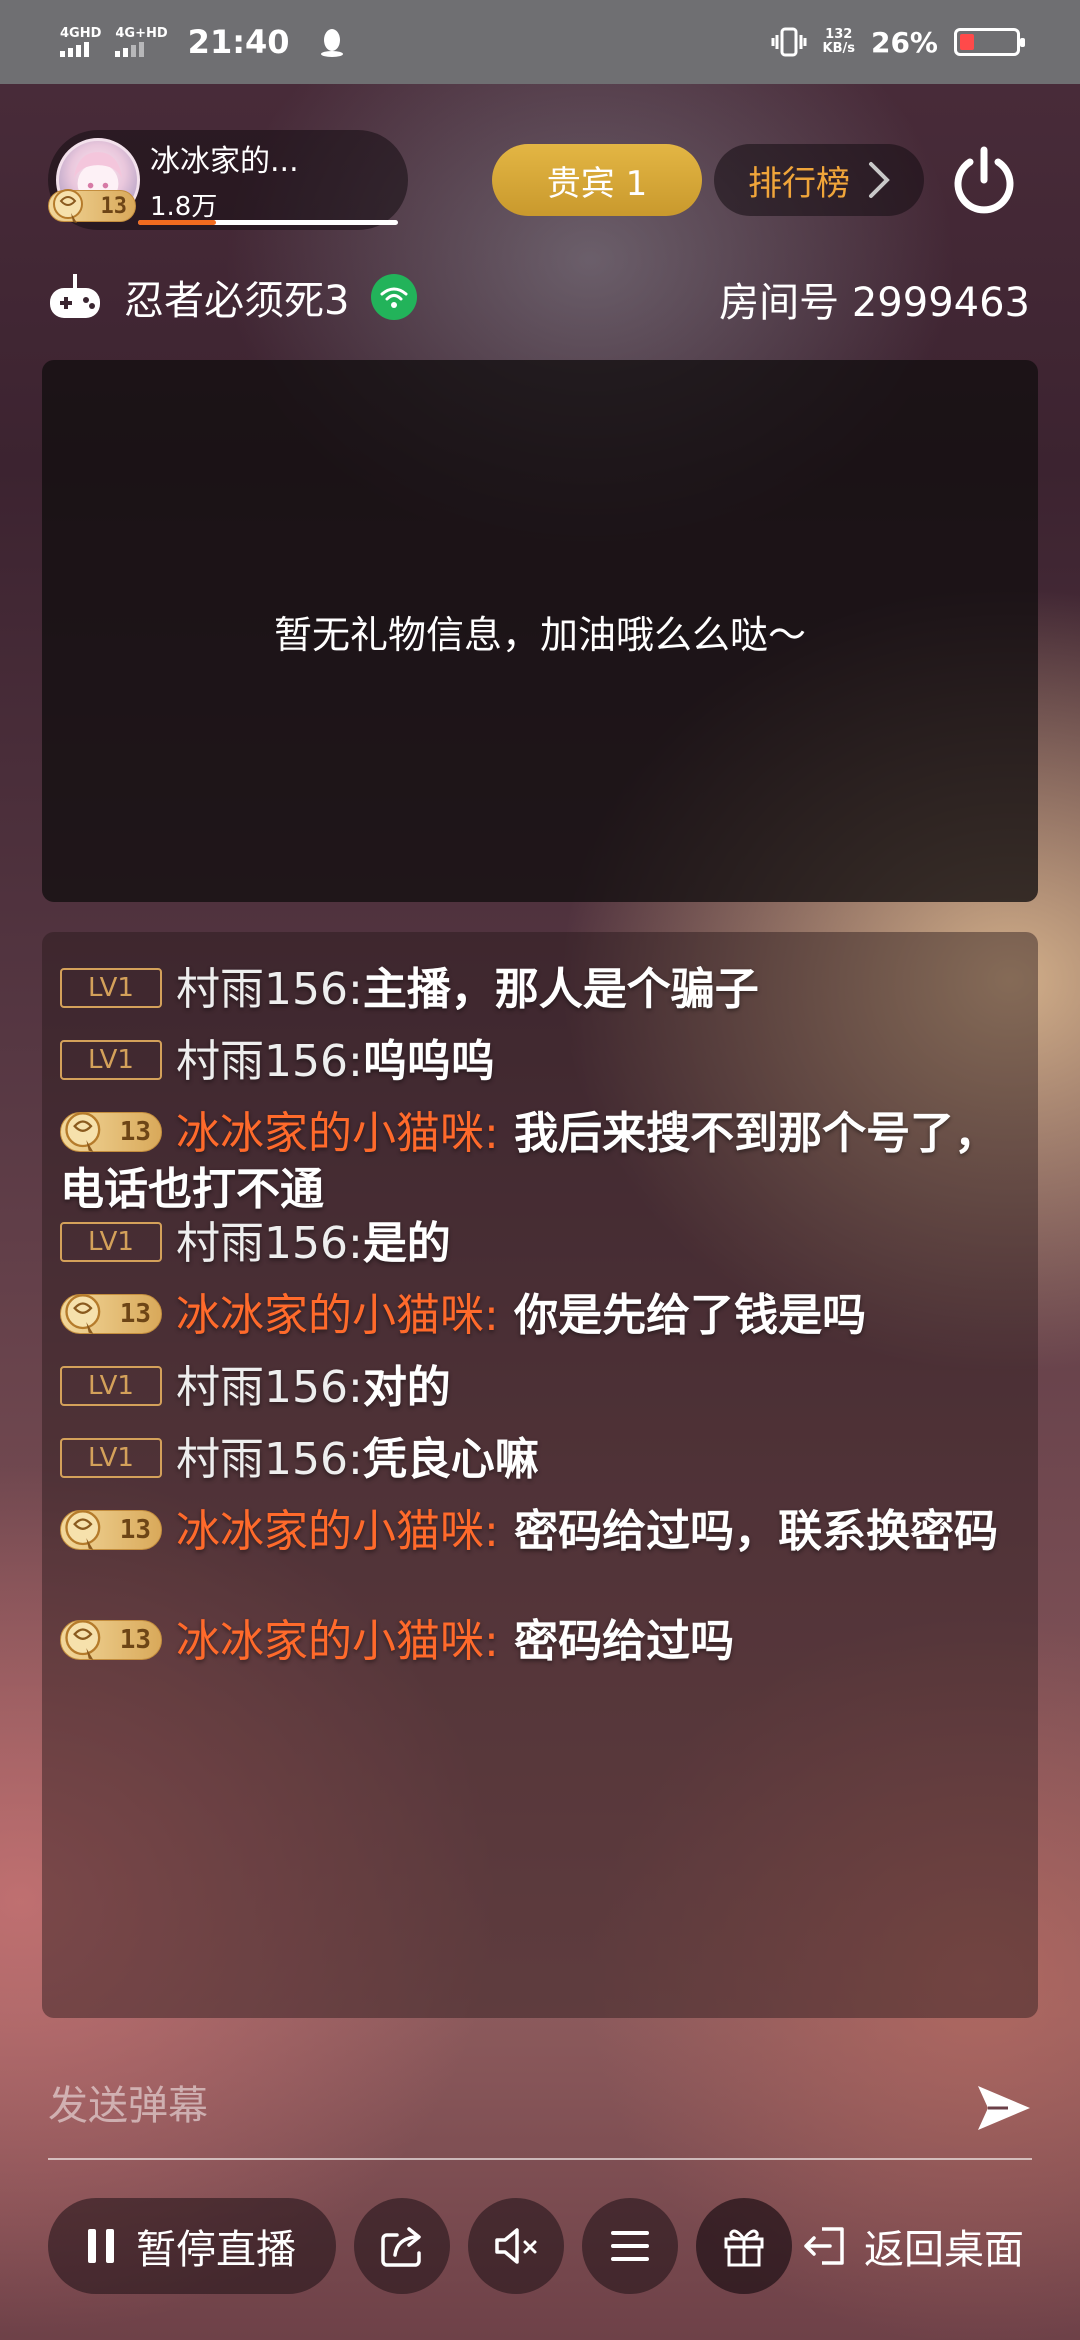  What do you see at coordinates (904, 42) in the screenshot?
I see `battery-percent: 26%` at bounding box center [904, 42].